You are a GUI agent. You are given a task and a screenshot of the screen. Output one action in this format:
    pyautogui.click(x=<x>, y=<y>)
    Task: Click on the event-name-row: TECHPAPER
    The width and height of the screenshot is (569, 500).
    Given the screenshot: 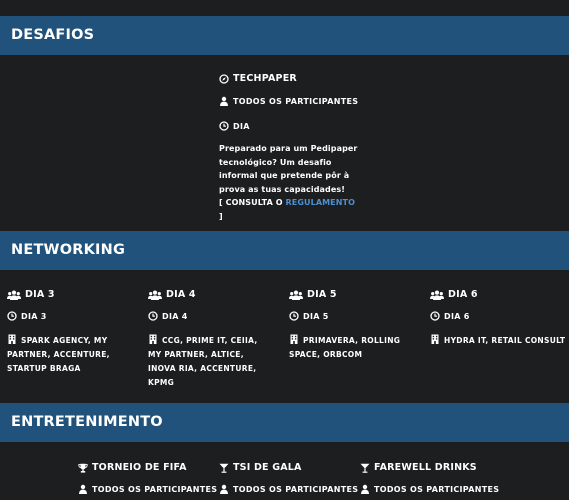 What is the action you would take?
    pyautogui.click(x=258, y=78)
    